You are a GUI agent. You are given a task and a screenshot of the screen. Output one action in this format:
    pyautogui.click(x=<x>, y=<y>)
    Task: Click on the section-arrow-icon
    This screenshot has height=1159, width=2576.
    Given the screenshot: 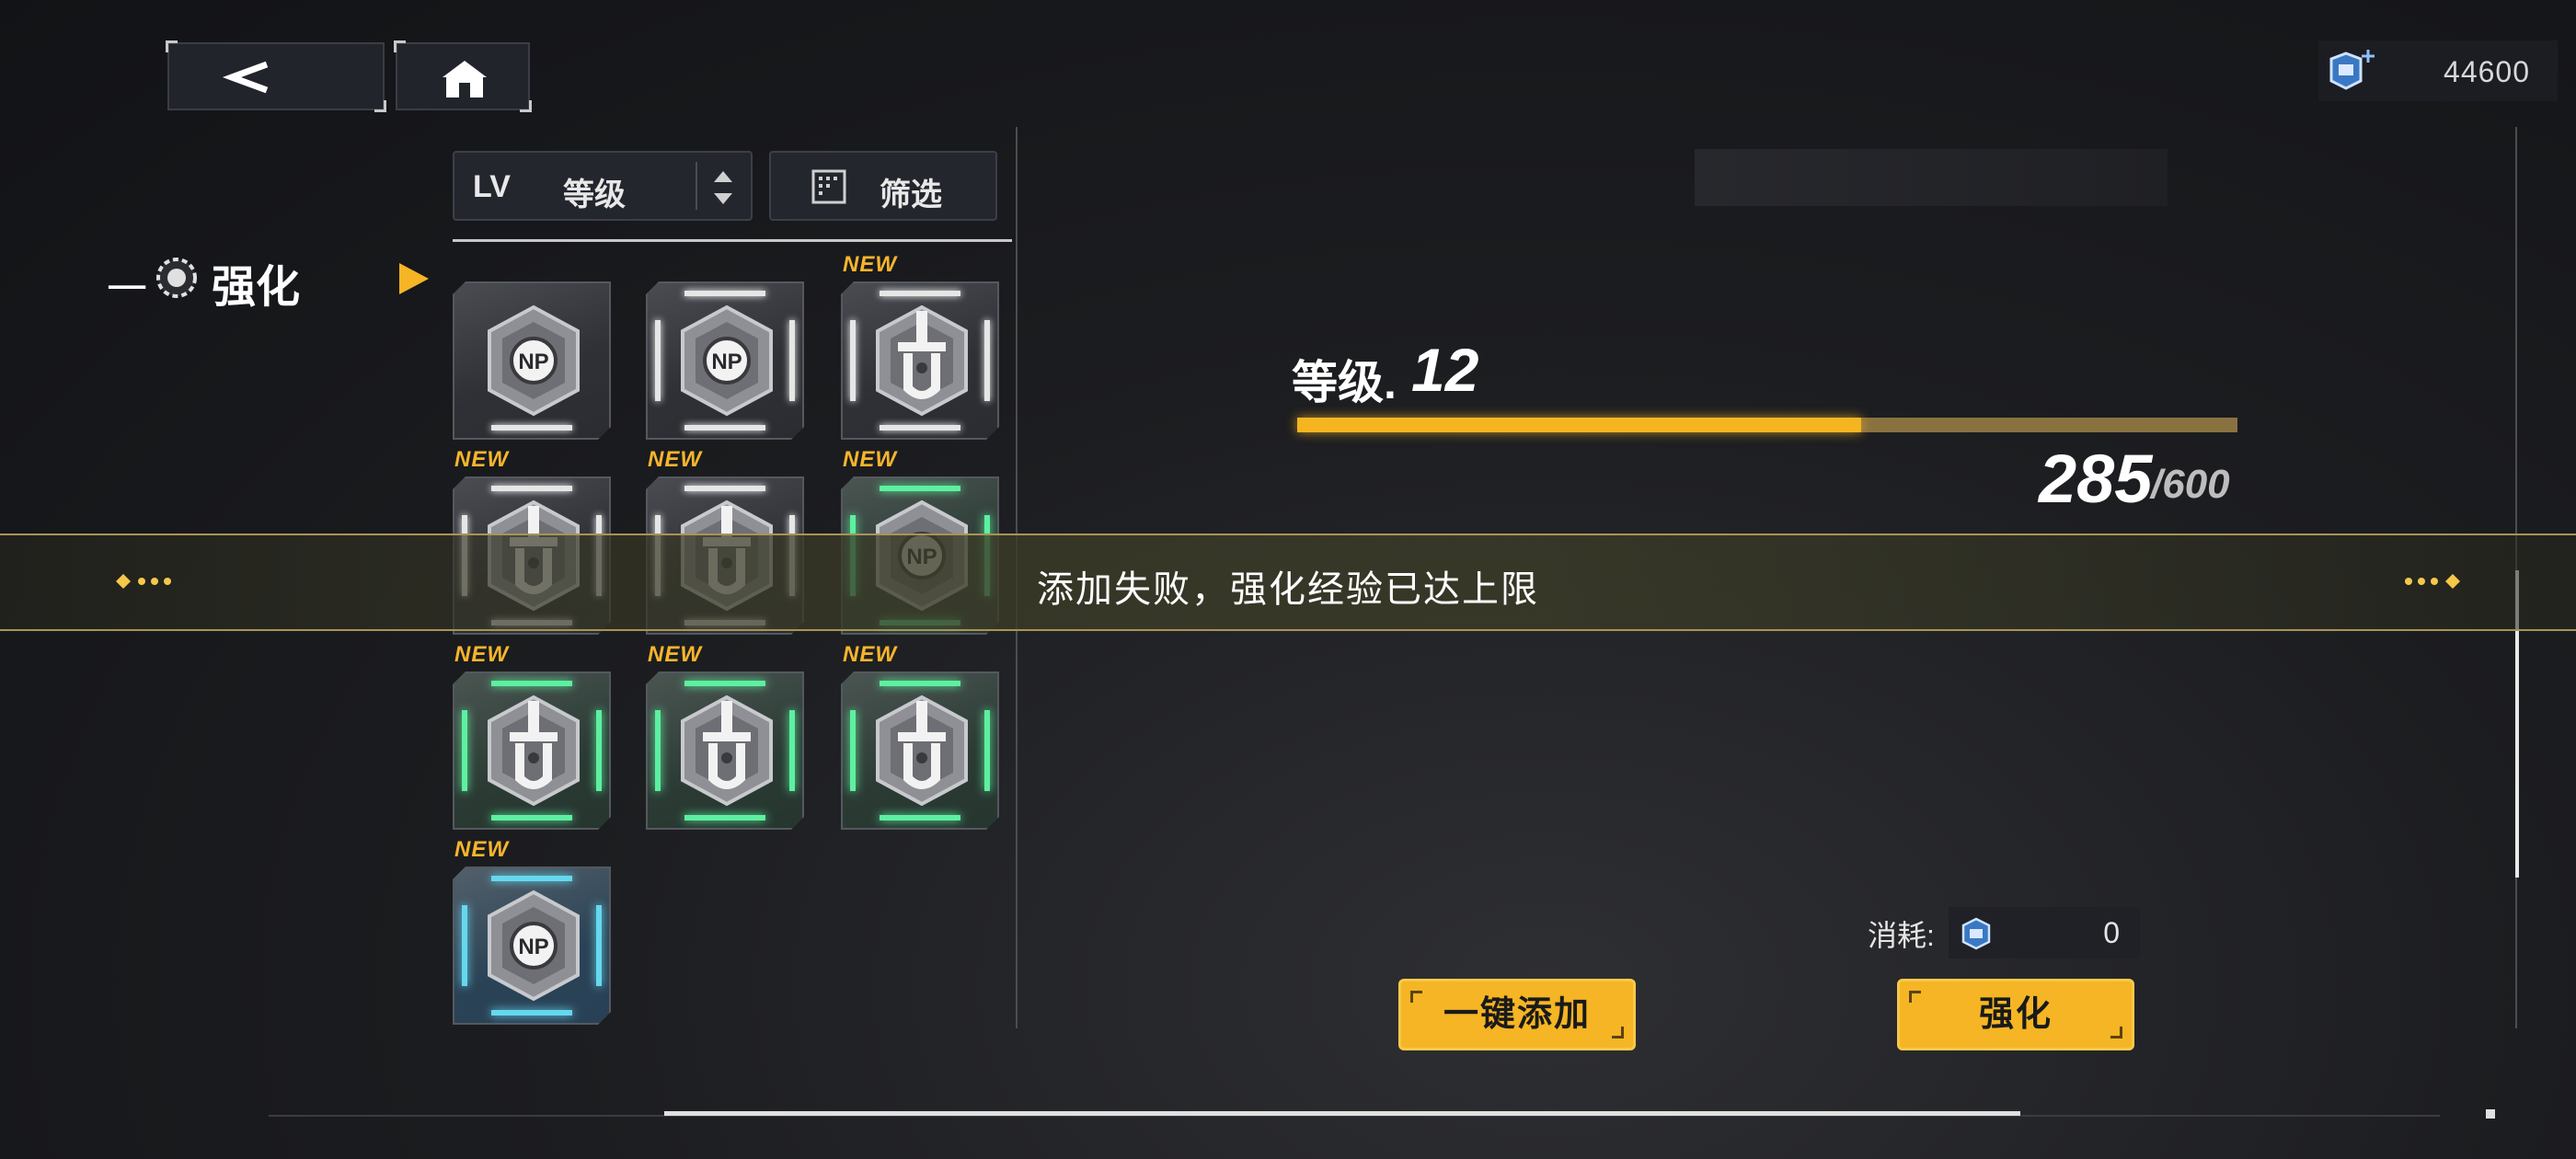 What is the action you would take?
    pyautogui.click(x=414, y=278)
    